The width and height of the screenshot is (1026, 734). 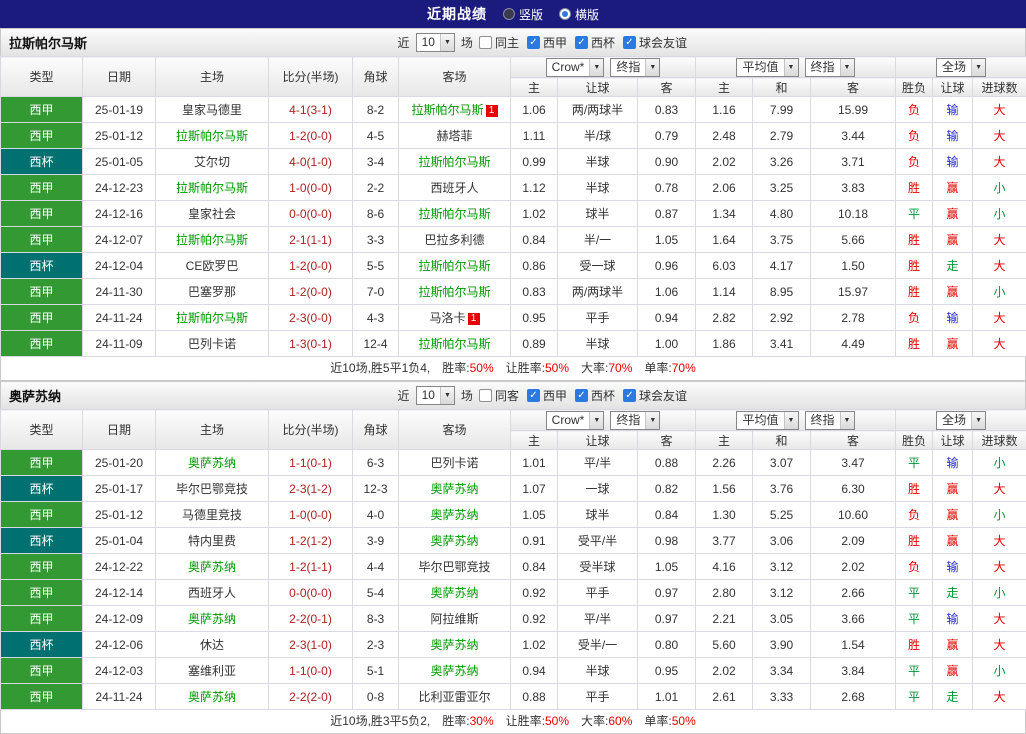 I want to click on match-date: 25-01-04, so click(x=119, y=541).